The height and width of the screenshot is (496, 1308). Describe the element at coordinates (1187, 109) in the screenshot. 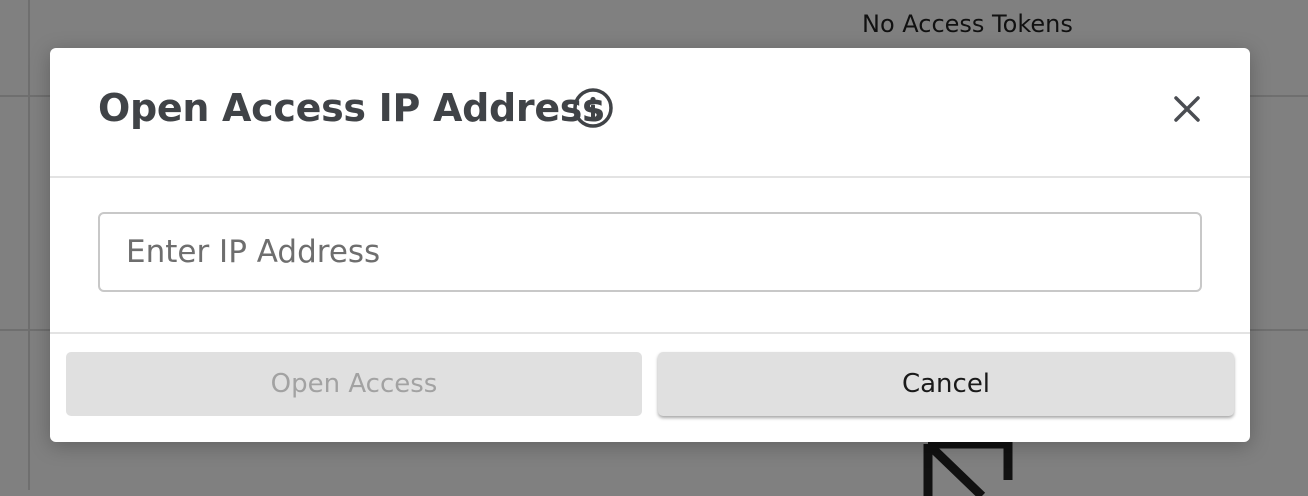

I see `close-icon` at that location.